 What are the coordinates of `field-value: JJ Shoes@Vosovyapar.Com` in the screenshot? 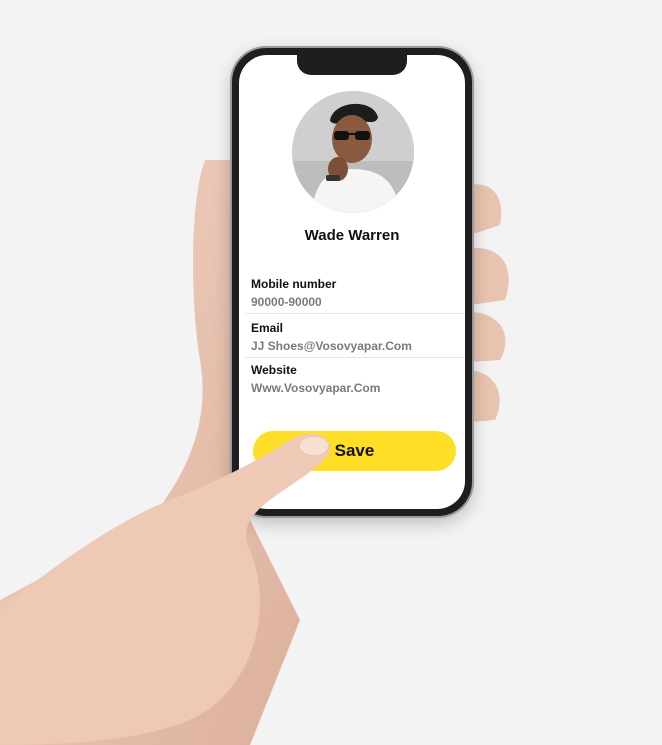 It's located at (331, 346).